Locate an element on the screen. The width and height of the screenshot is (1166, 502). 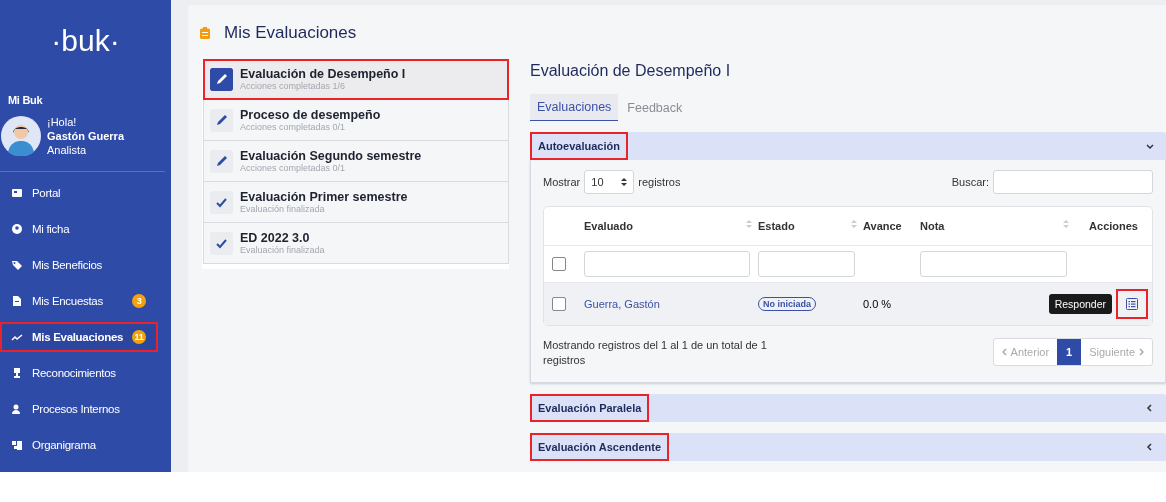
table-cell-text: 0.0 % is located at coordinates (878, 304).